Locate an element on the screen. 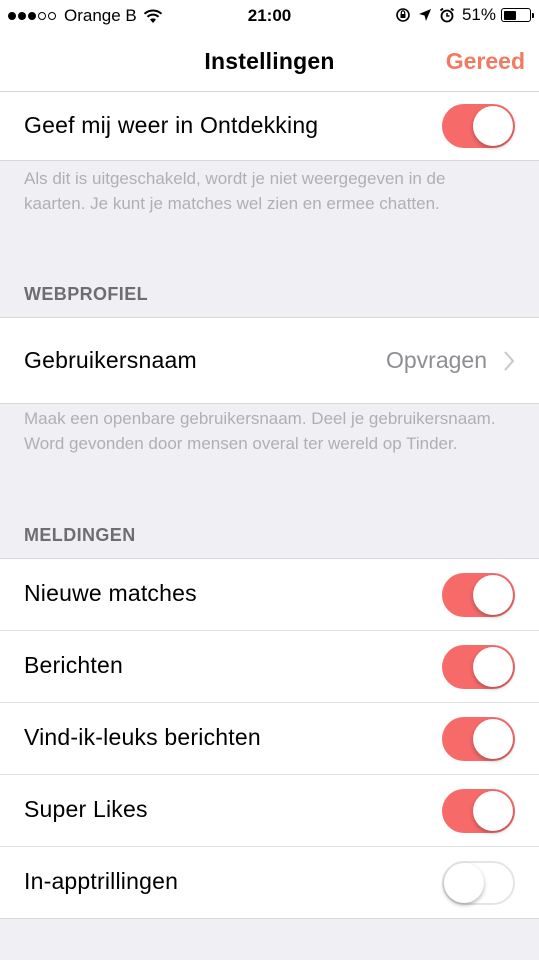 The height and width of the screenshot is (960, 539). status-bar-right: 51% is located at coordinates (464, 15).